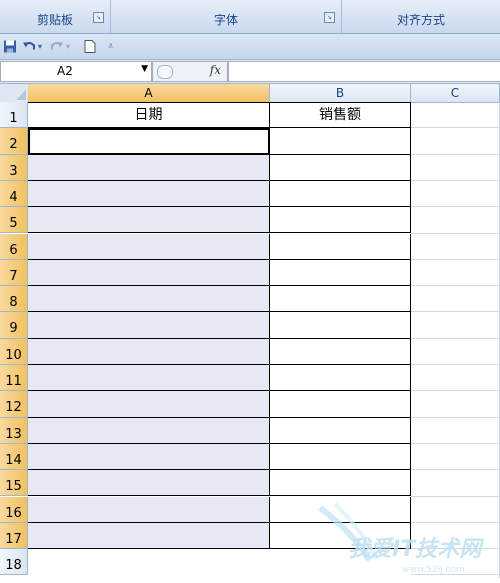 The width and height of the screenshot is (500, 583). Describe the element at coordinates (68, 46) in the screenshot. I see `redo-dropdown-icon: ▾` at that location.